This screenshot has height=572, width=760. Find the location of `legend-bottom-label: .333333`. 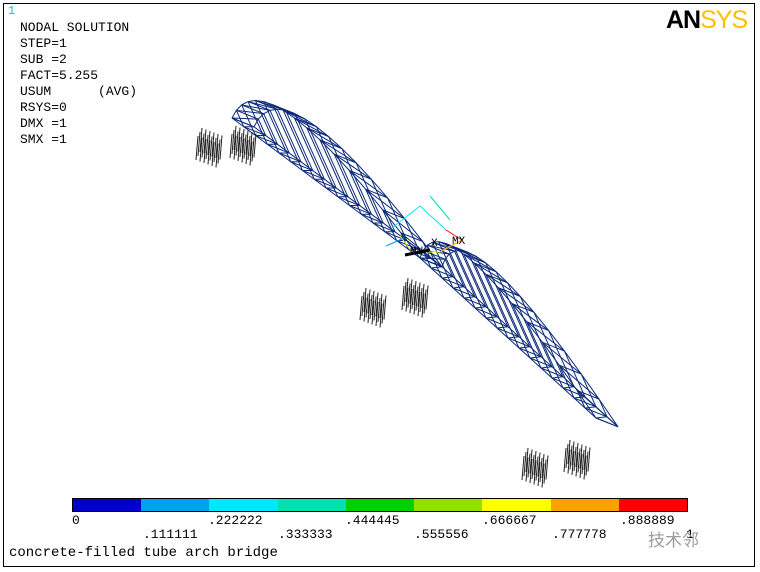

legend-bottom-label: .333333 is located at coordinates (305, 534).